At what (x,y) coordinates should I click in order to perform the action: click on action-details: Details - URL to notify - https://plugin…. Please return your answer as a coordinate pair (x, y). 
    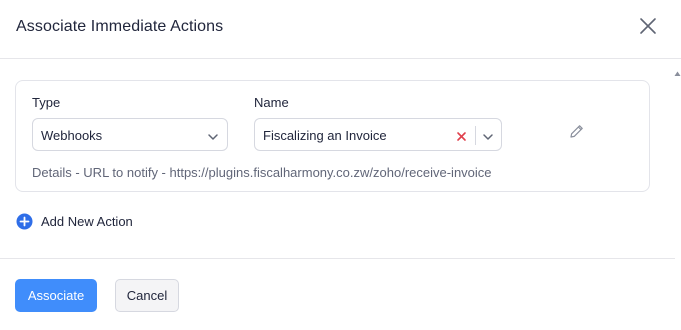
    Looking at the image, I should click on (262, 172).